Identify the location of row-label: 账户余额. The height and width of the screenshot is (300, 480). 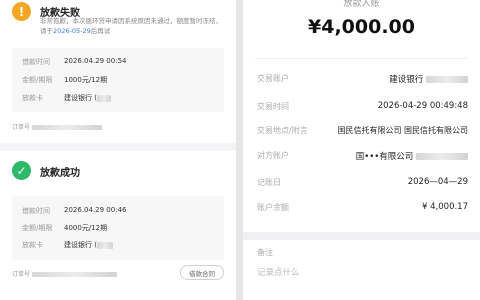
(273, 207).